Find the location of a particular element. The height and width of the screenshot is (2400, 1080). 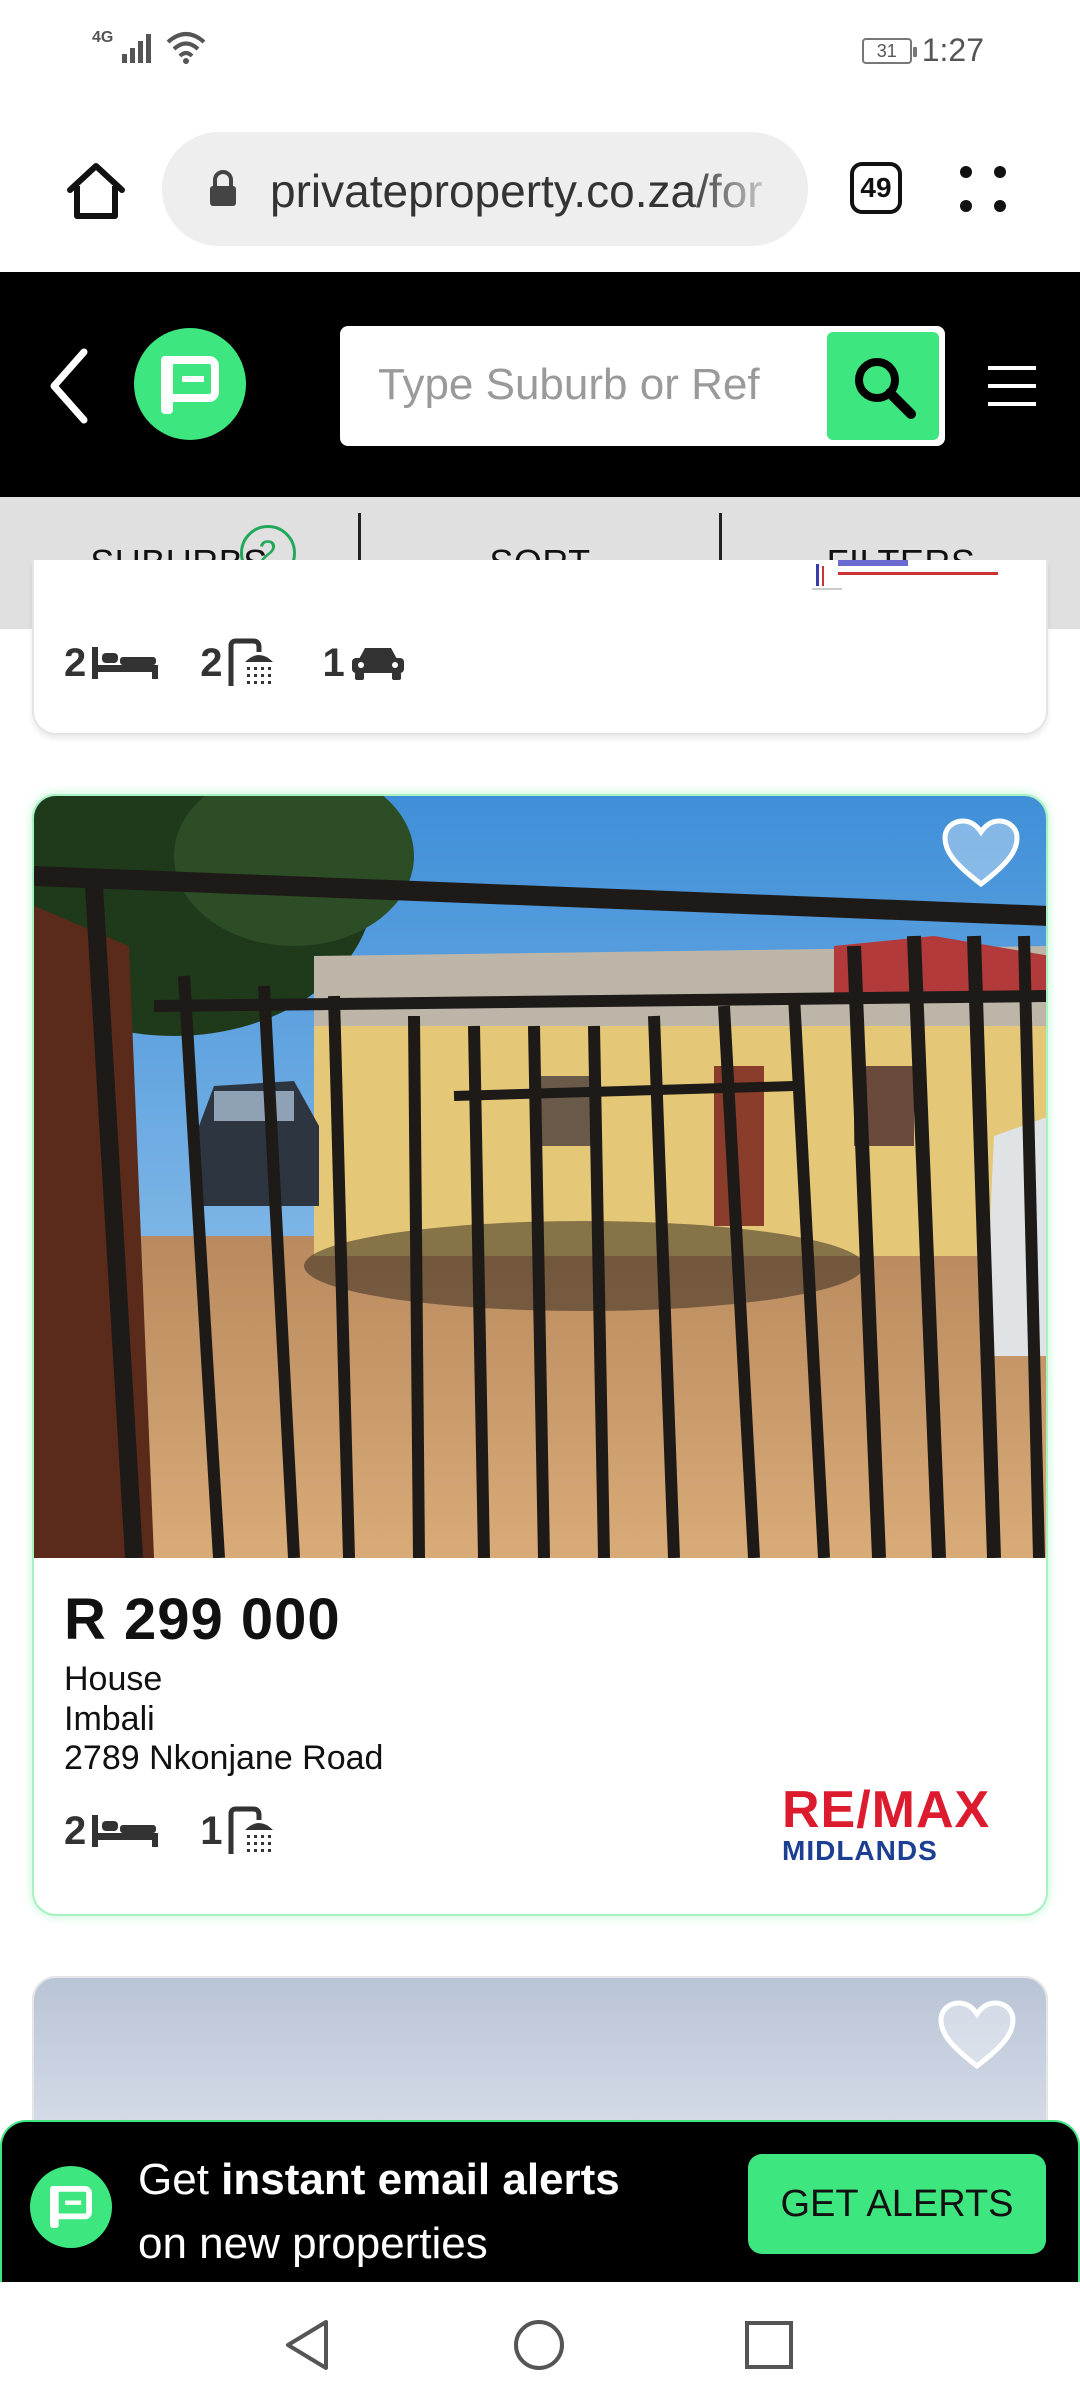

car-icon is located at coordinates (377, 664).